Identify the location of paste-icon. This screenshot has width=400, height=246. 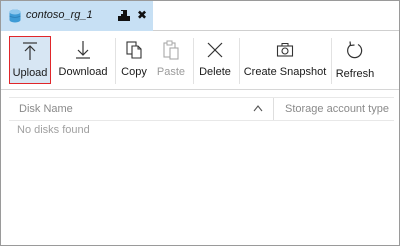
(171, 50).